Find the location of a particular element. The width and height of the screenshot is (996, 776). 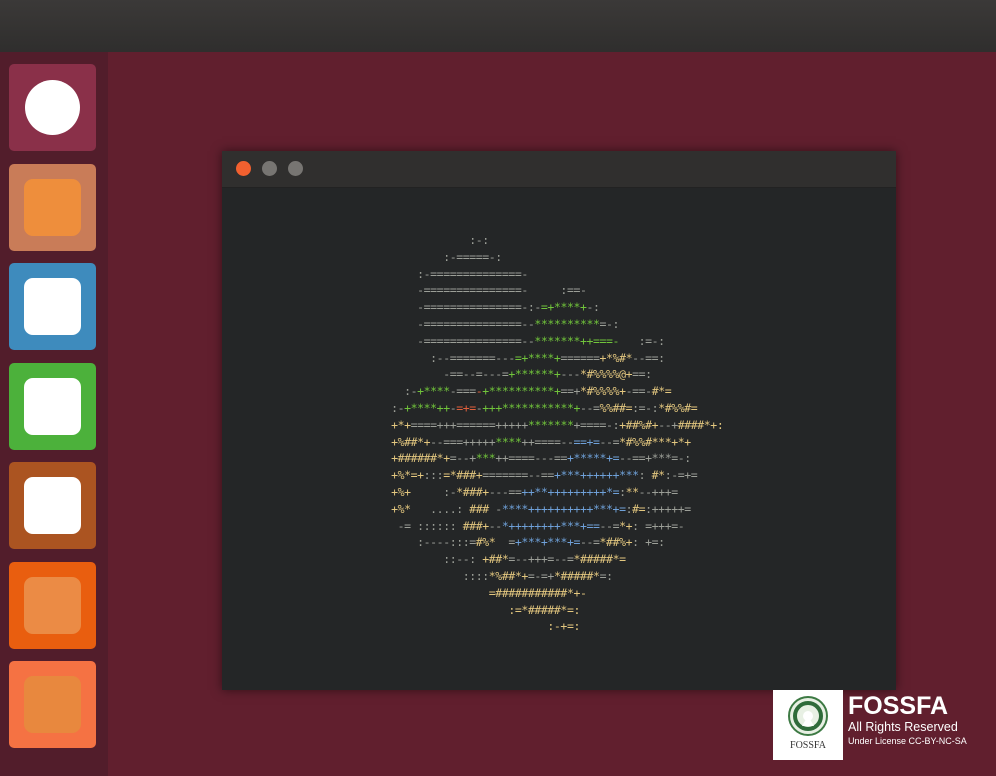

ascii-segment: ::--: is located at coordinates (417, 559).